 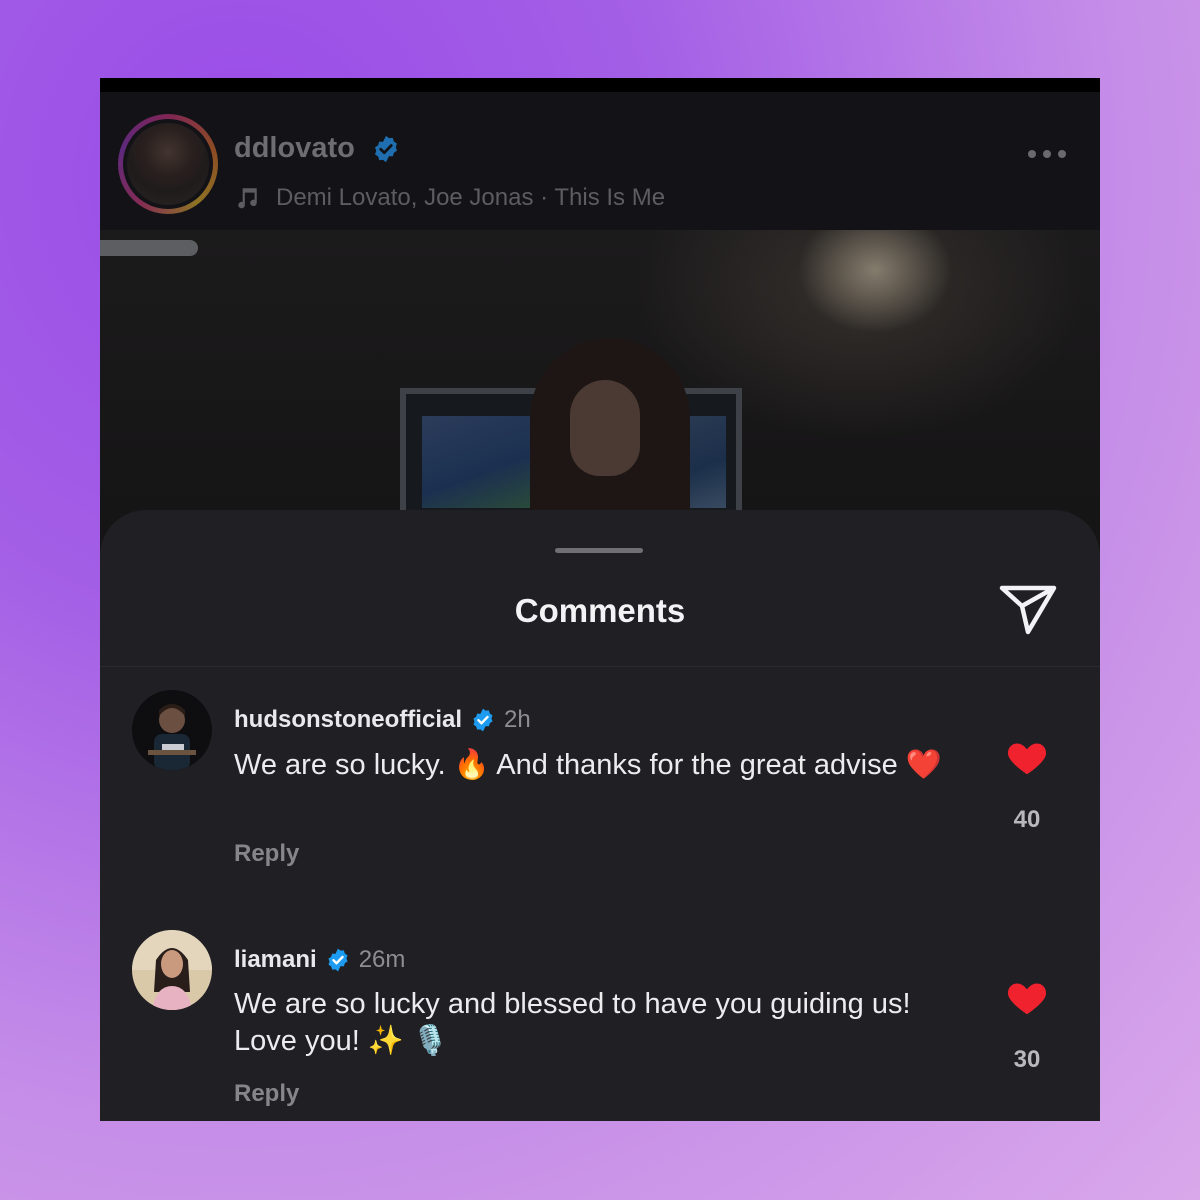 I want to click on drag-handle, so click(x=599, y=550).